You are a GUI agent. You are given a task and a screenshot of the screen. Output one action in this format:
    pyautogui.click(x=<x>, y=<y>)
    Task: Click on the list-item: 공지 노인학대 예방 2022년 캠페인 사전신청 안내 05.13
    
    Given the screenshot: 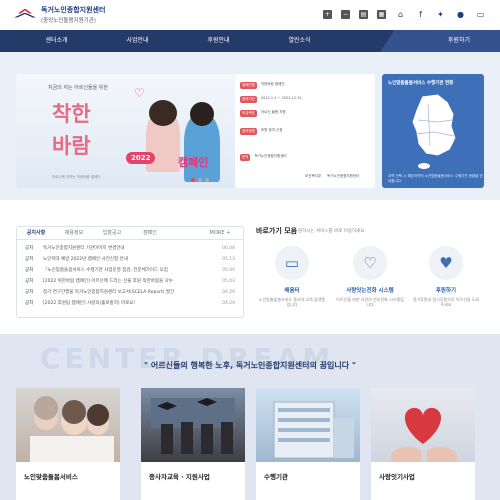 What is the action you would take?
    pyautogui.click(x=130, y=259)
    